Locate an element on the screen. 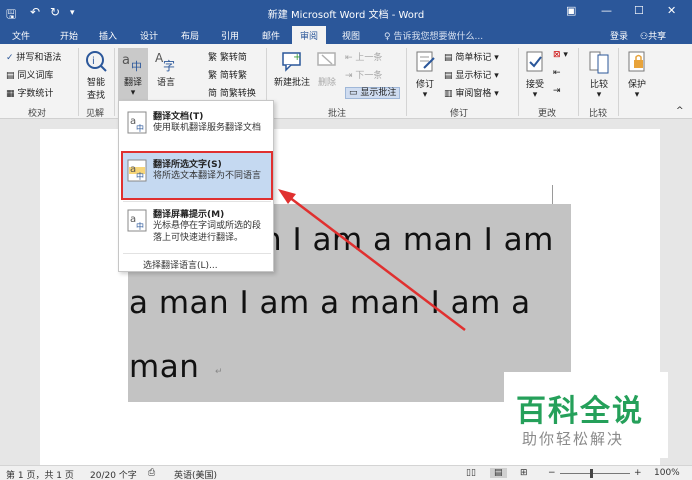 This screenshot has width=692, height=480. menu-item-translate-screentip: a 中 翻译屏幕提示(M) 光标悬停在字词或所选的段落上可快速进行翻译。 is located at coordinates (197, 225).